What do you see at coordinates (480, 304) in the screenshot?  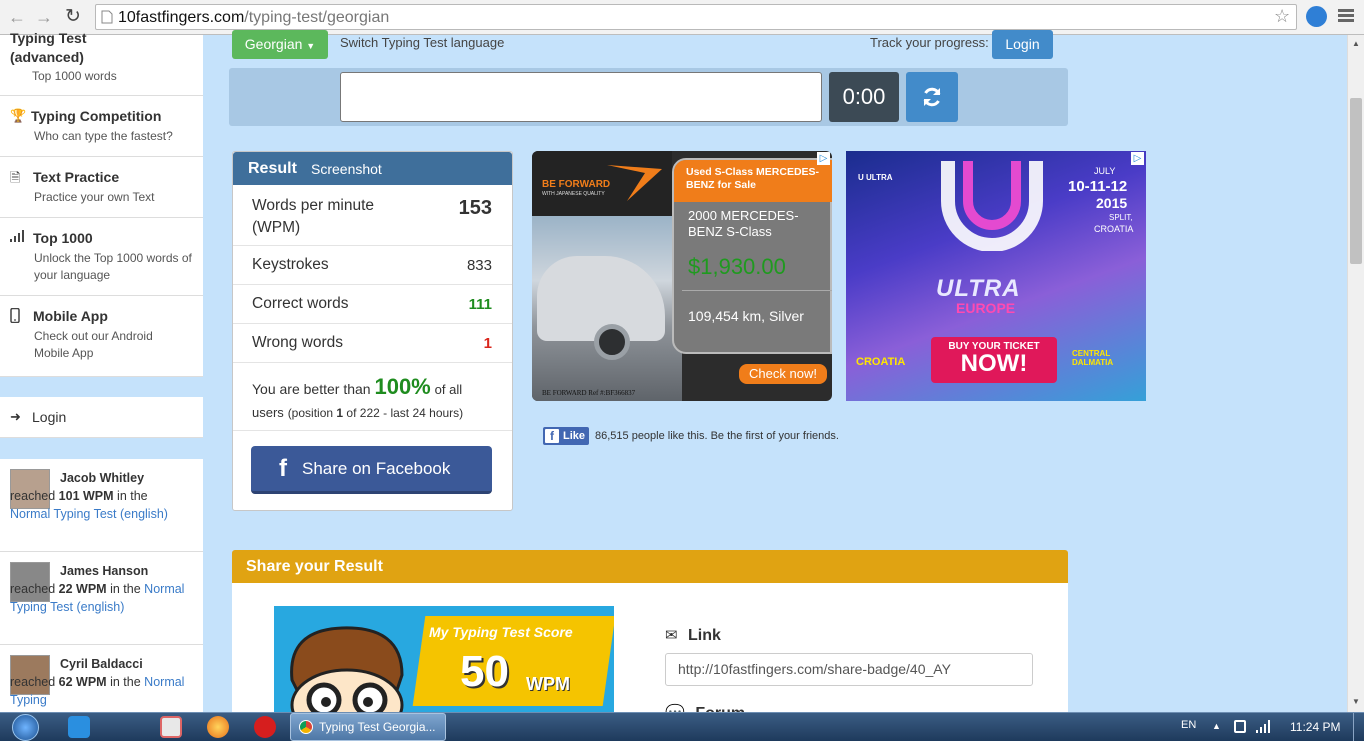 I see `correct-words-value: 111` at bounding box center [480, 304].